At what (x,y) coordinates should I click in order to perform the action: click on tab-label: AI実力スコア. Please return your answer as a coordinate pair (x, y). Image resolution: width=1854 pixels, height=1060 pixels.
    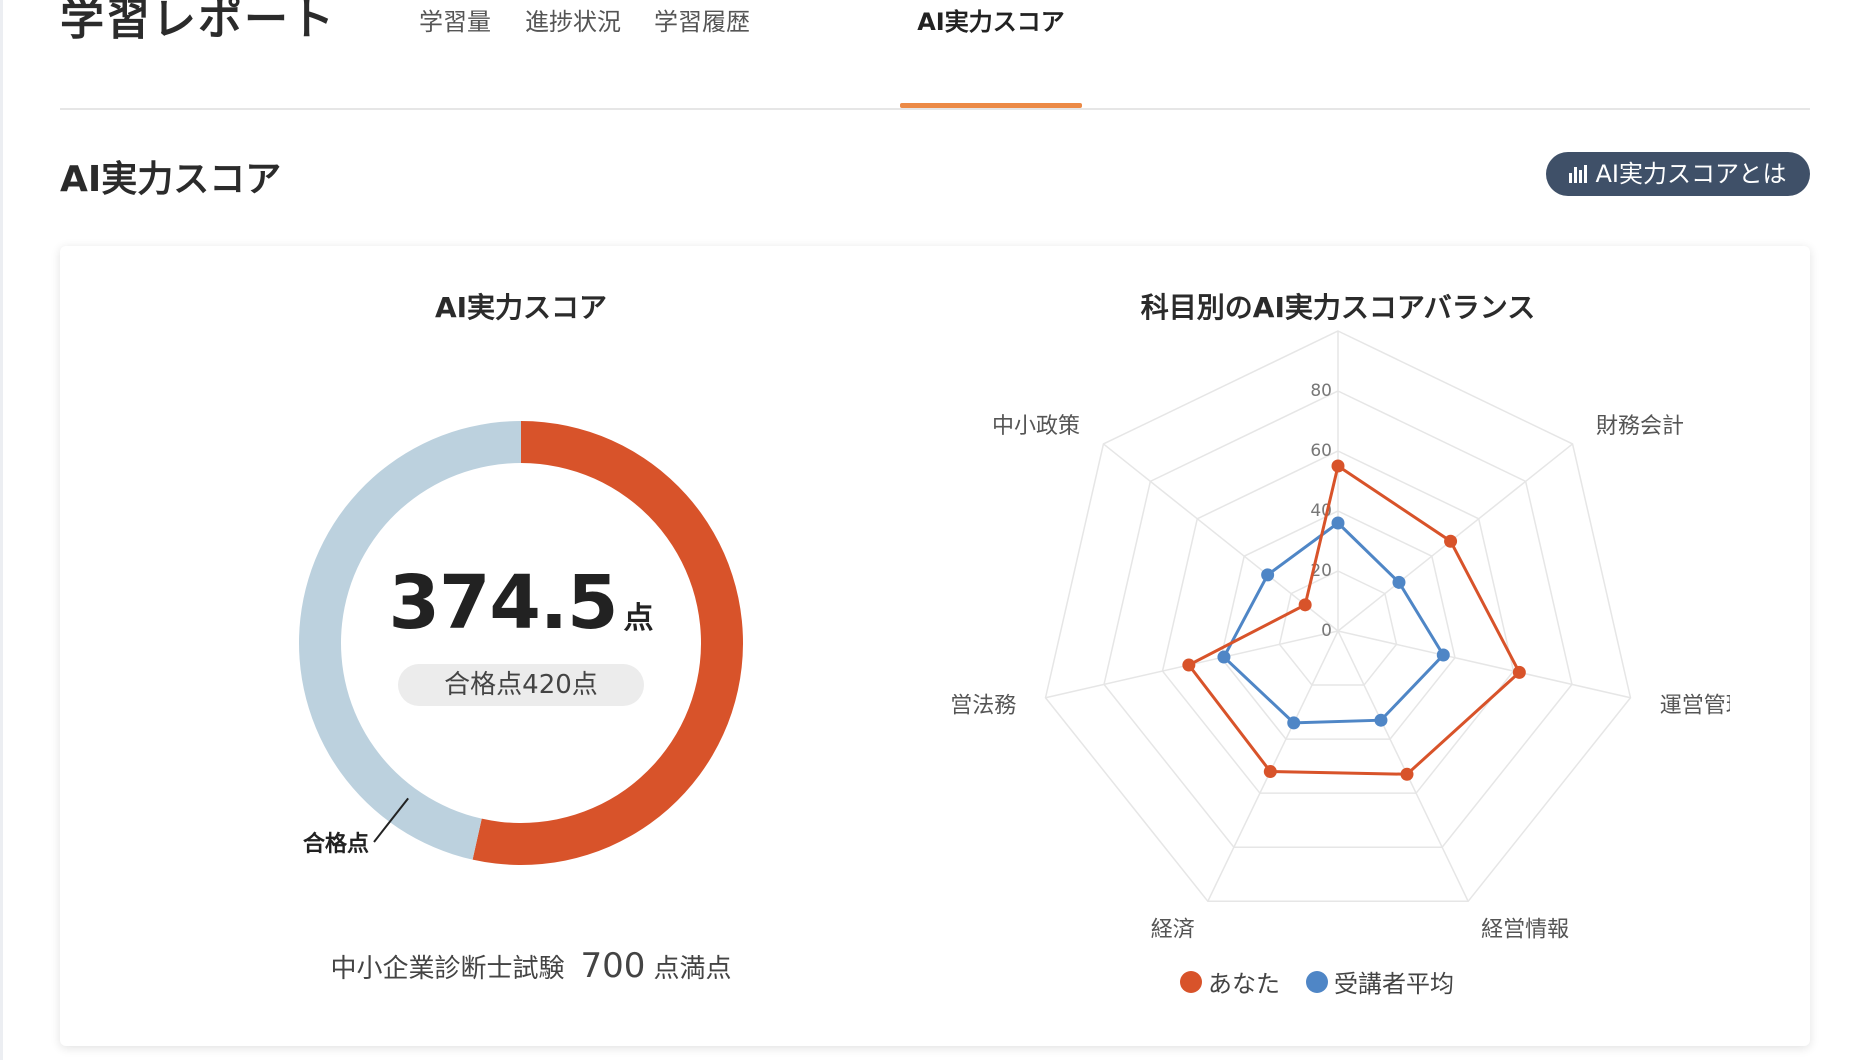
    Looking at the image, I should click on (991, 22).